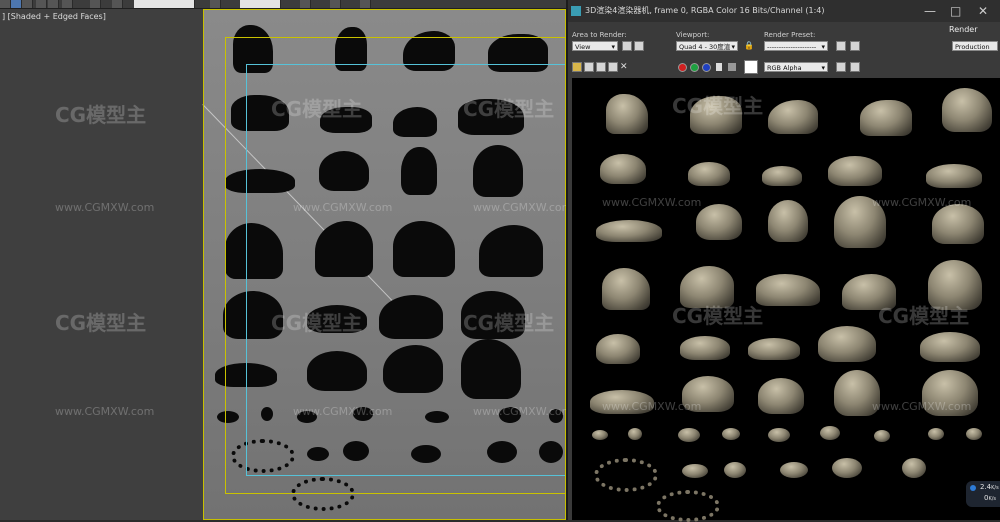 Image resolution: width=1000 pixels, height=522 pixels. I want to click on upload-rate-unit: K/s, so click(995, 488).